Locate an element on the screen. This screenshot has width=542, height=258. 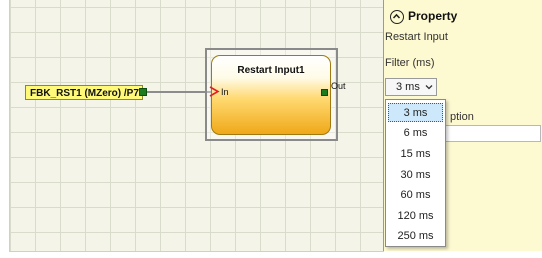
filter-option: 30 ms is located at coordinates (415, 175).